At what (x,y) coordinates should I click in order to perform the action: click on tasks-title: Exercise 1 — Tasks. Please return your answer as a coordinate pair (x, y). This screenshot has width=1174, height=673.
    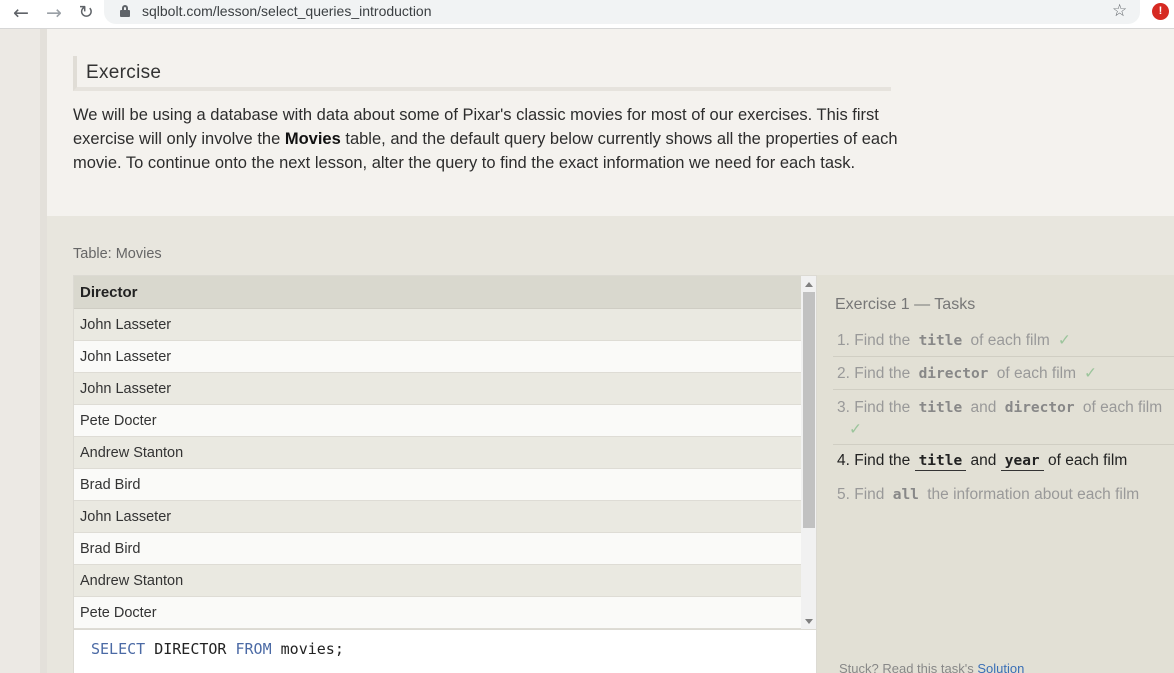
    Looking at the image, I should click on (905, 304).